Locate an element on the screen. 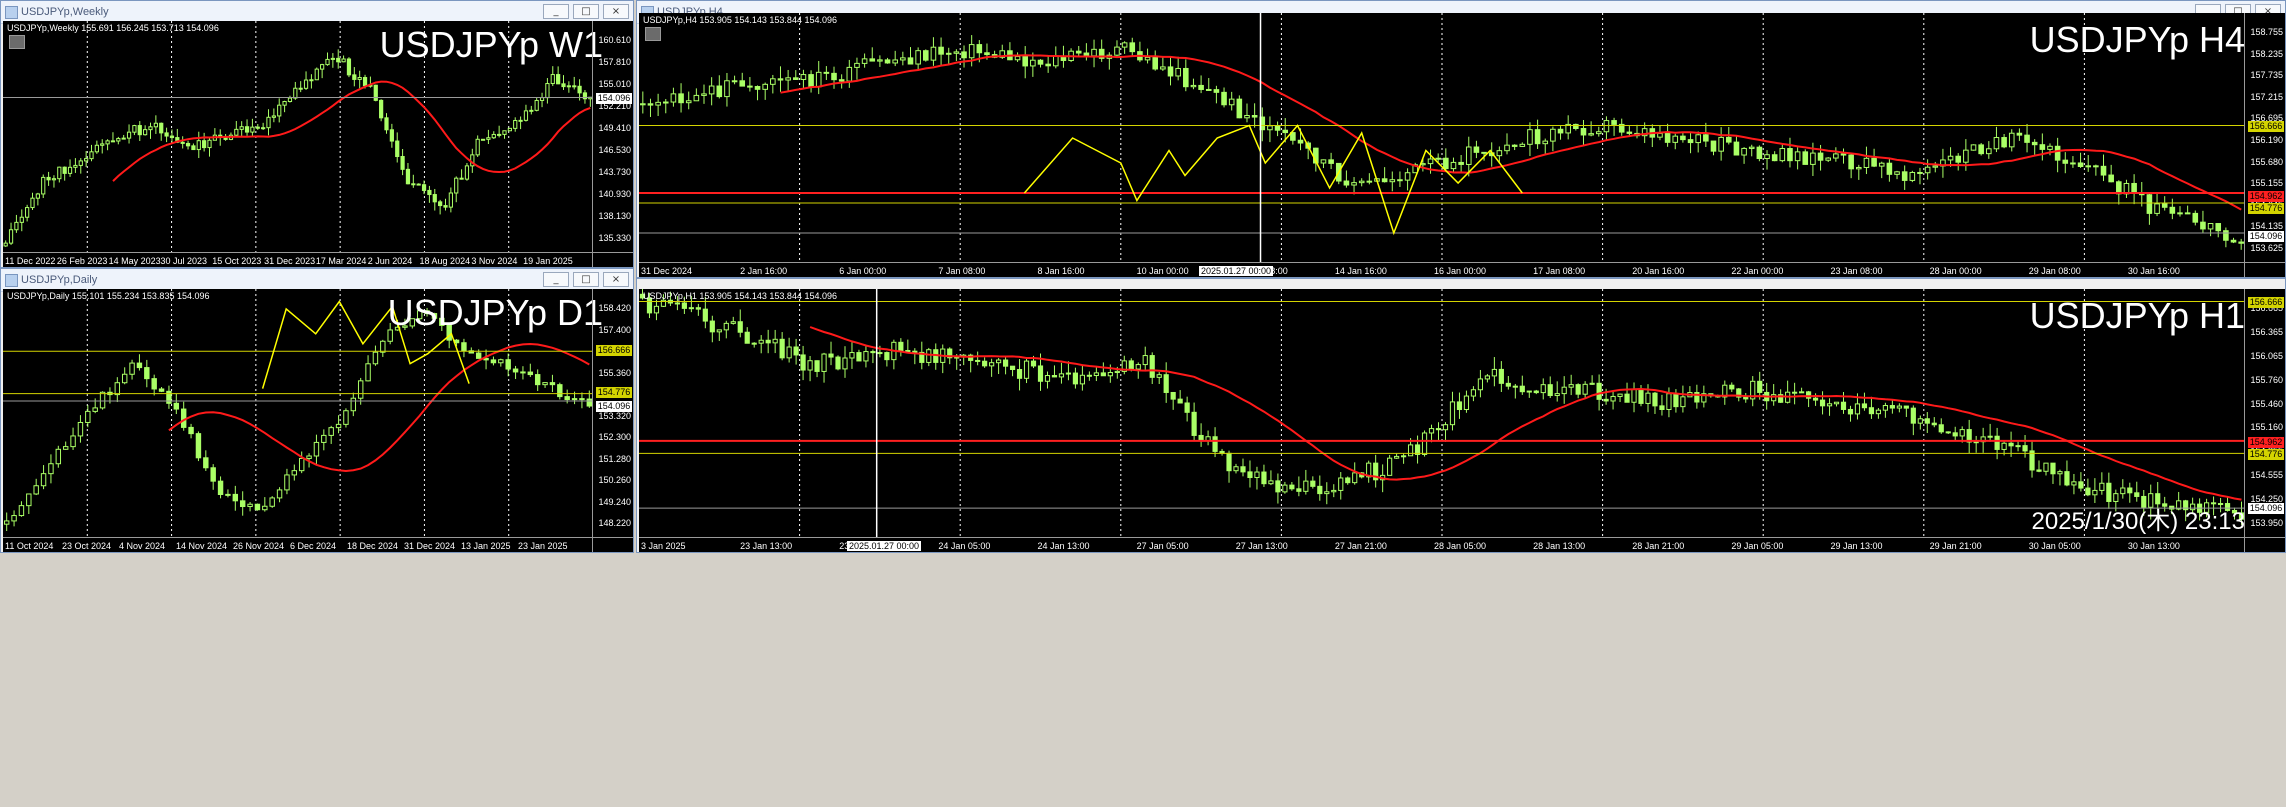 The image size is (2286, 807). time-tick-label: 19 Jan 2025 is located at coordinates (548, 261).